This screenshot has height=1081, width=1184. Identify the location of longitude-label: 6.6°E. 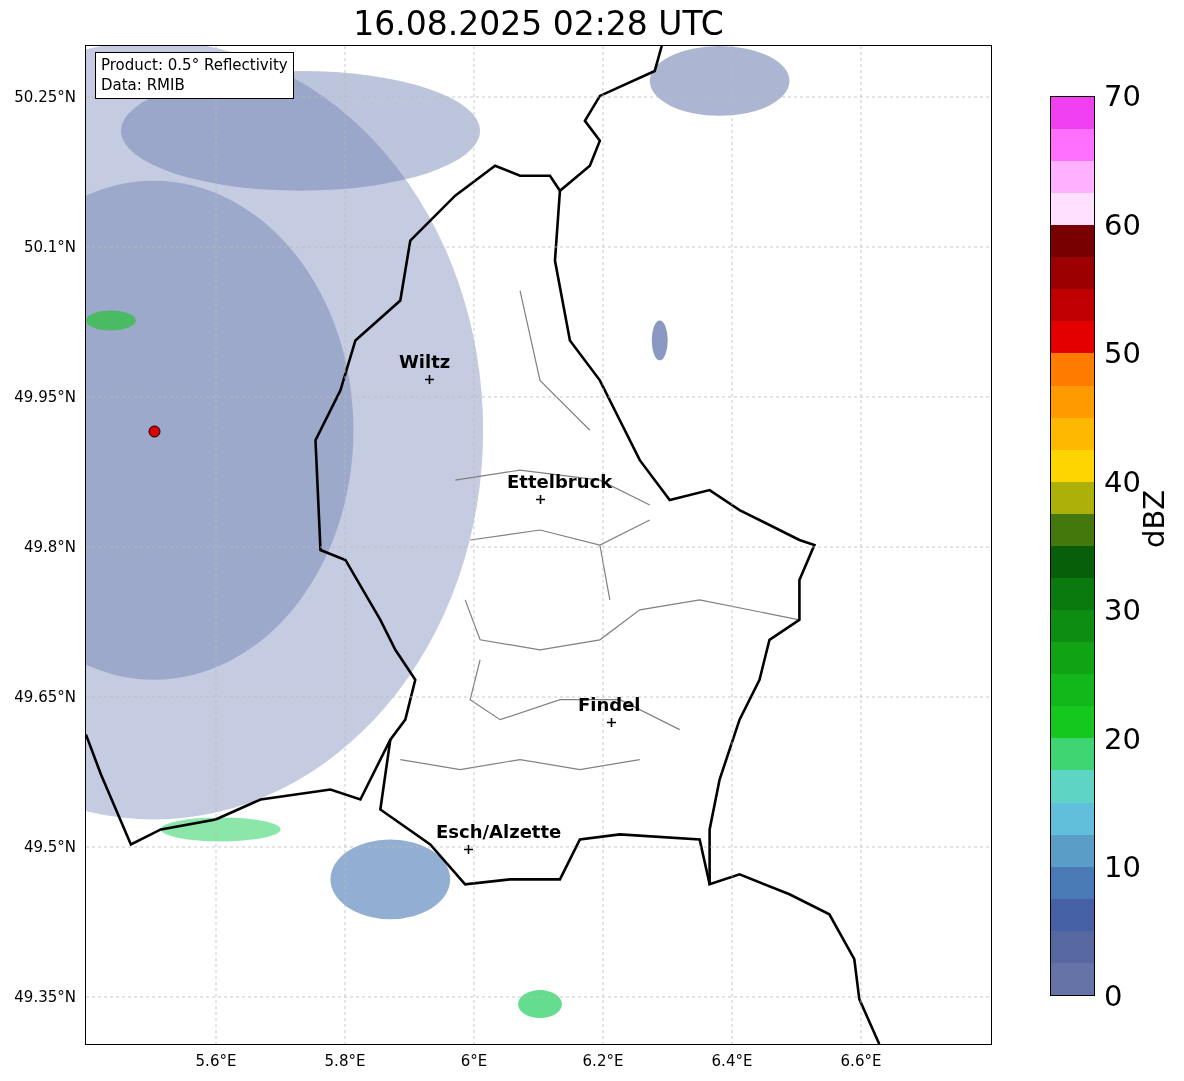
(861, 1061).